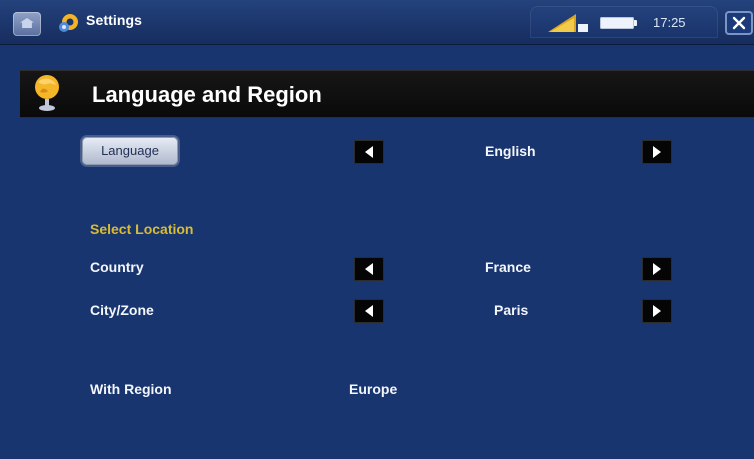 This screenshot has height=459, width=754. What do you see at coordinates (618, 23) in the screenshot?
I see `battery-icon` at bounding box center [618, 23].